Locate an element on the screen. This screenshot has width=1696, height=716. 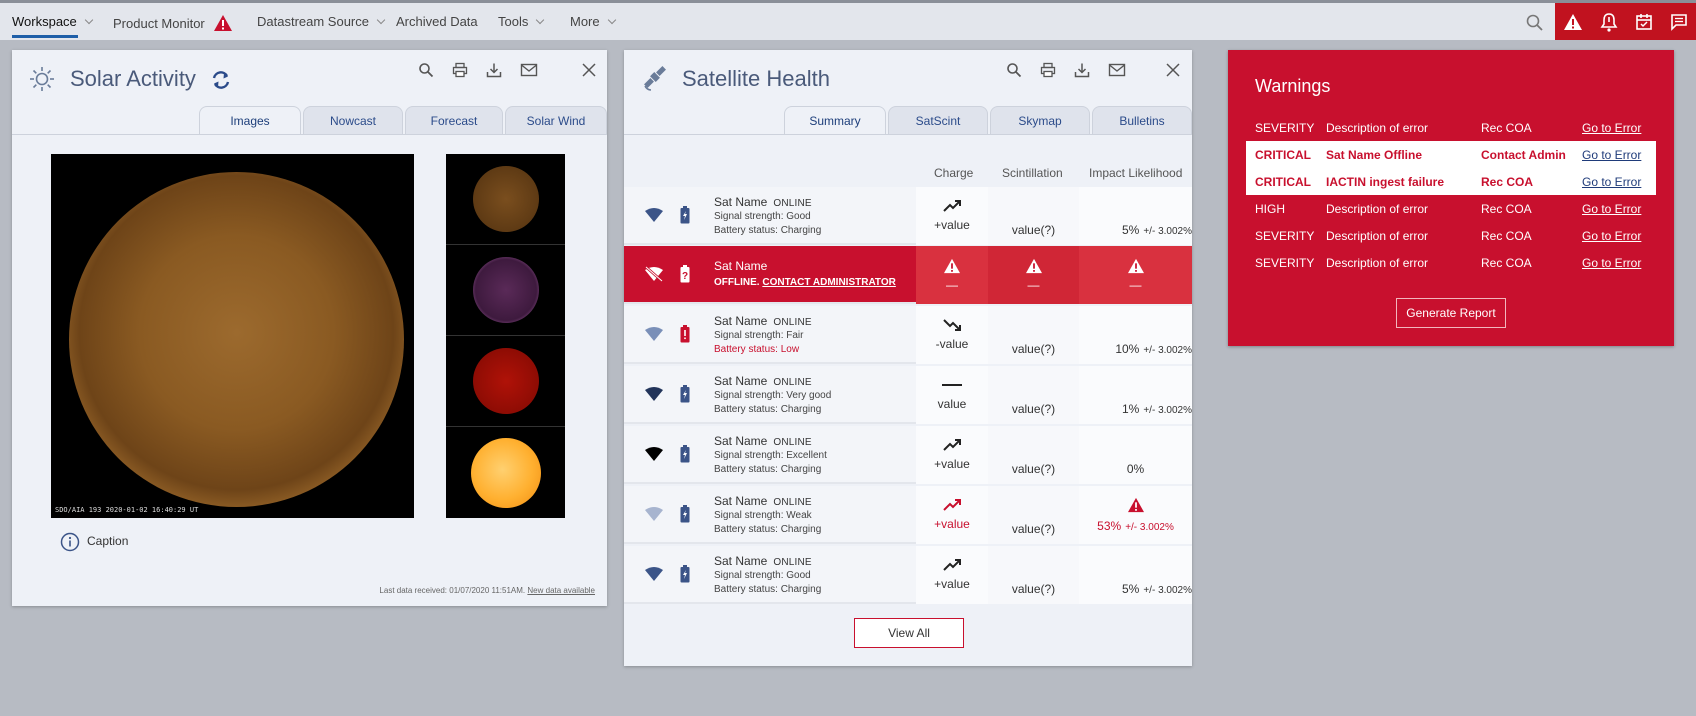
info-icon is located at coordinates (70, 542).